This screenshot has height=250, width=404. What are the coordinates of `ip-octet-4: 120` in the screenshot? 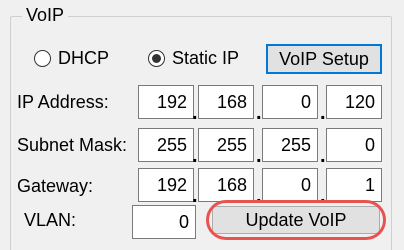 It's located at (354, 102).